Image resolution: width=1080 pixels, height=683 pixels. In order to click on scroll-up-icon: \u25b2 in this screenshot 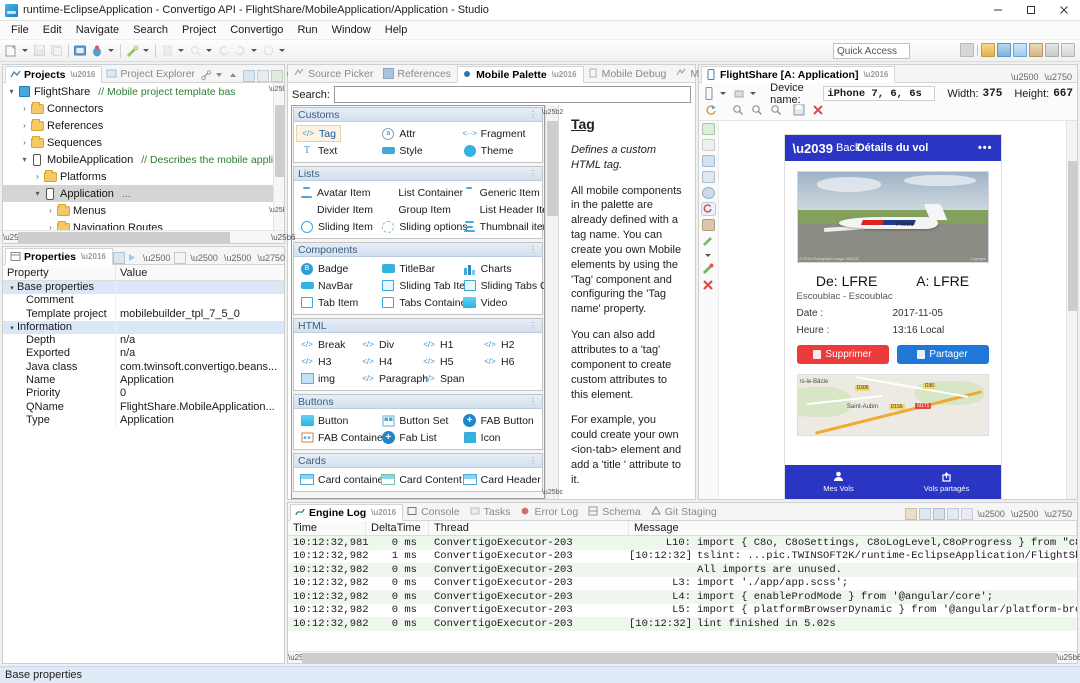, I will do `click(276, 89)`.